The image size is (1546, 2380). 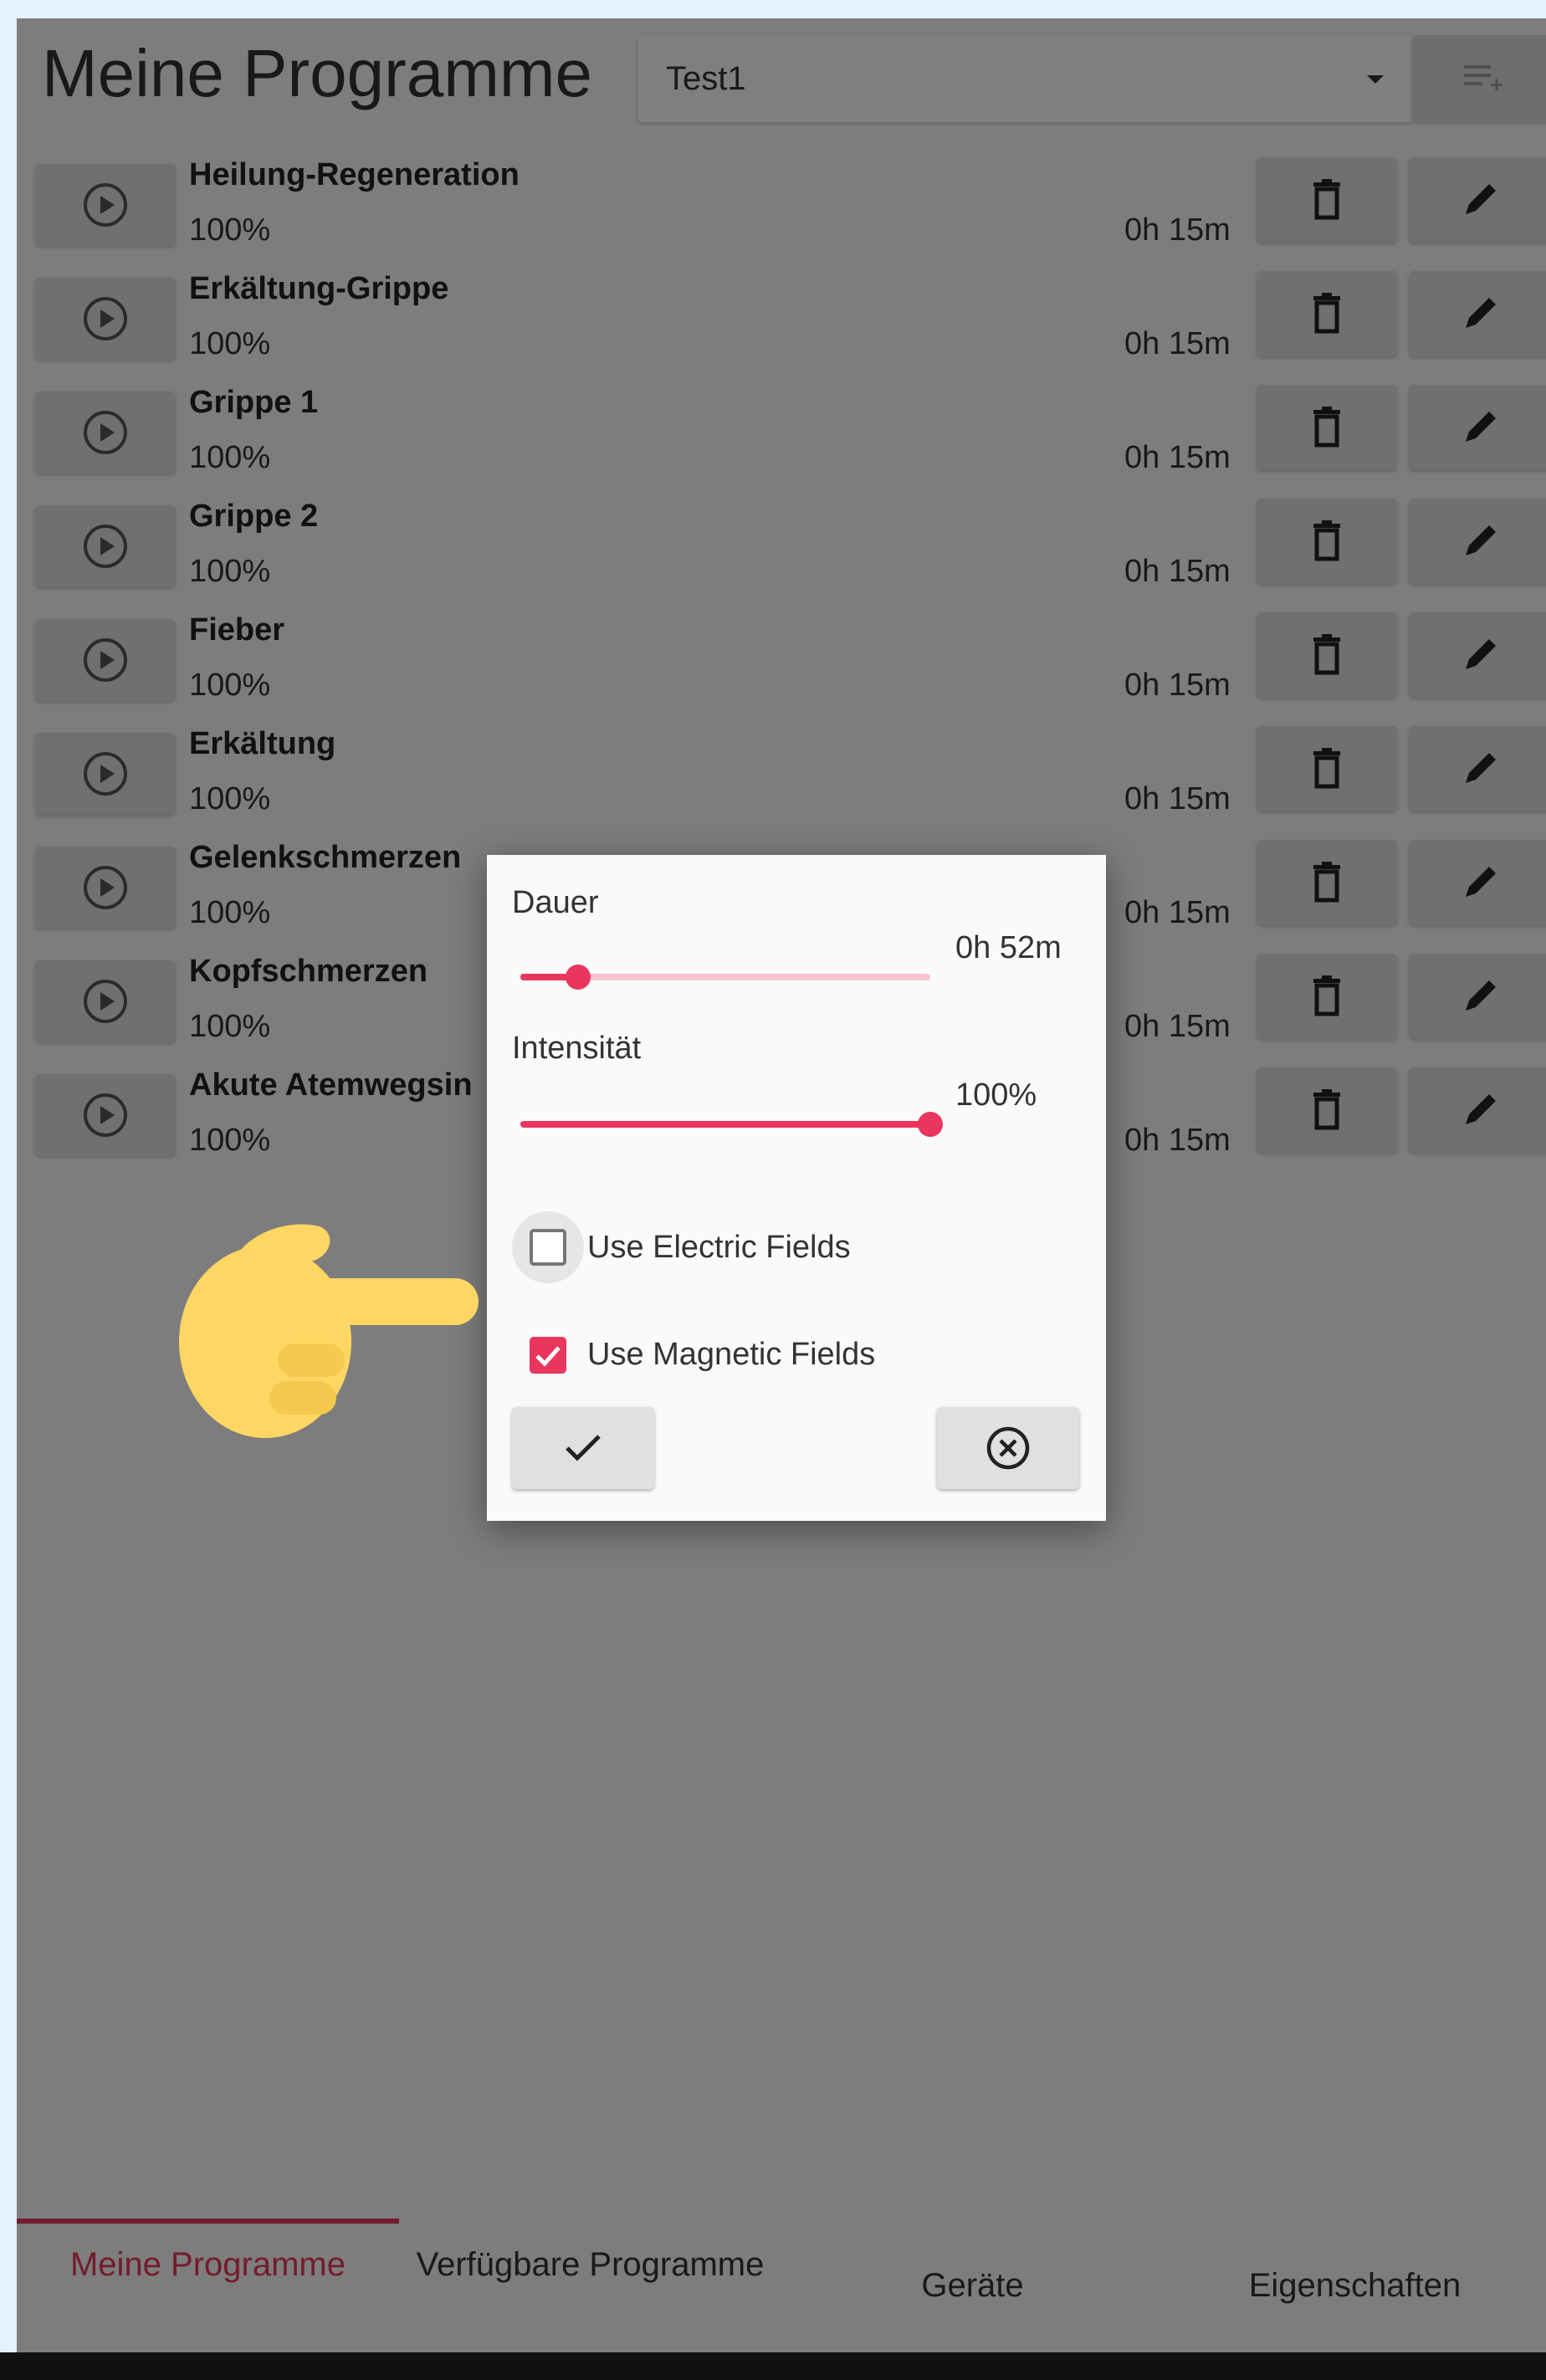 I want to click on close-circle-icon, so click(x=1008, y=1448).